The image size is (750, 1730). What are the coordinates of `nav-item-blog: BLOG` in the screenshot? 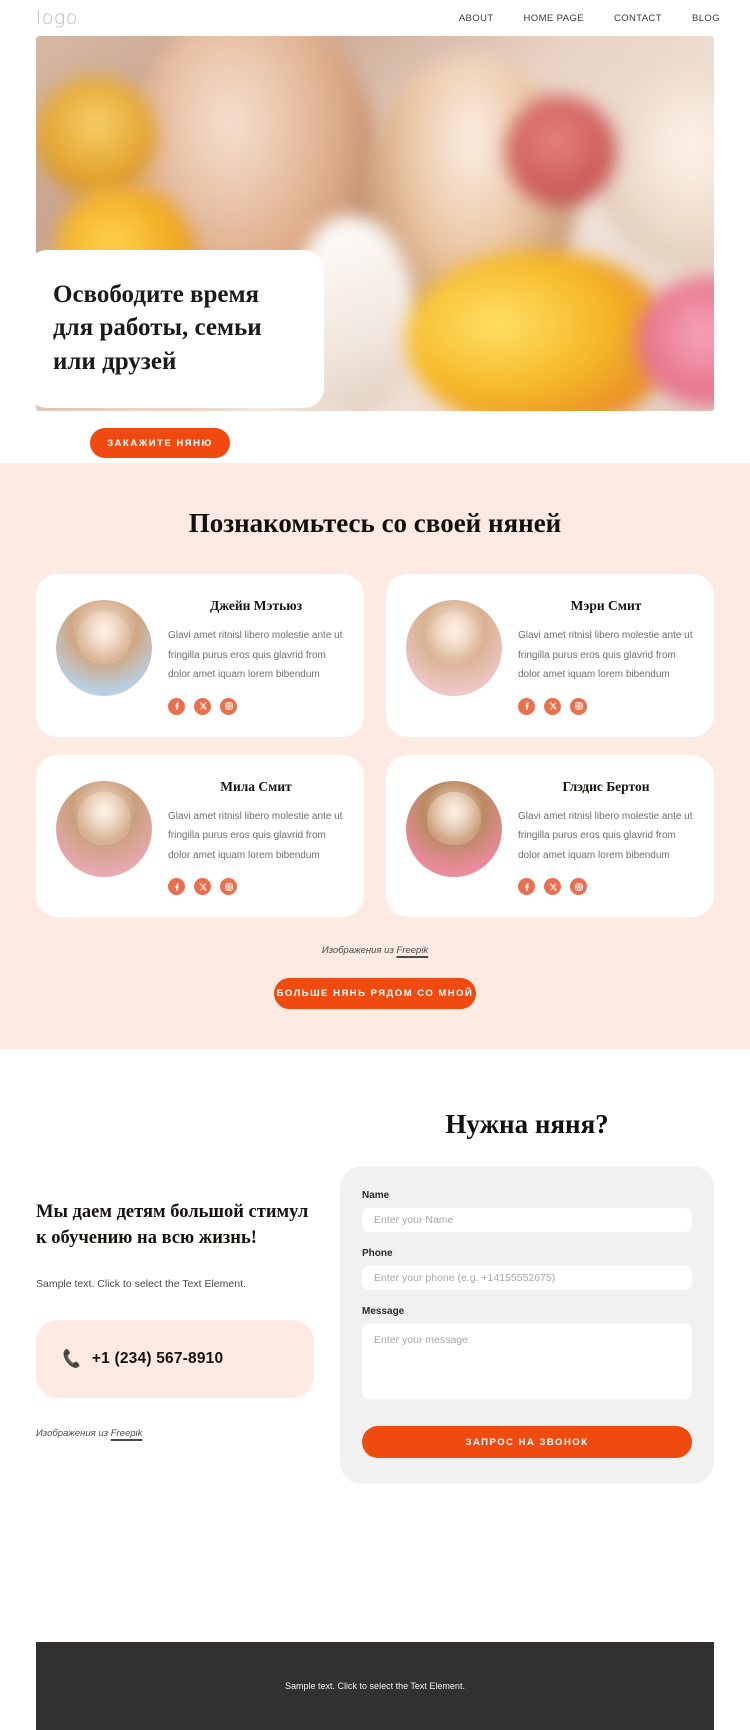 It's located at (706, 18).